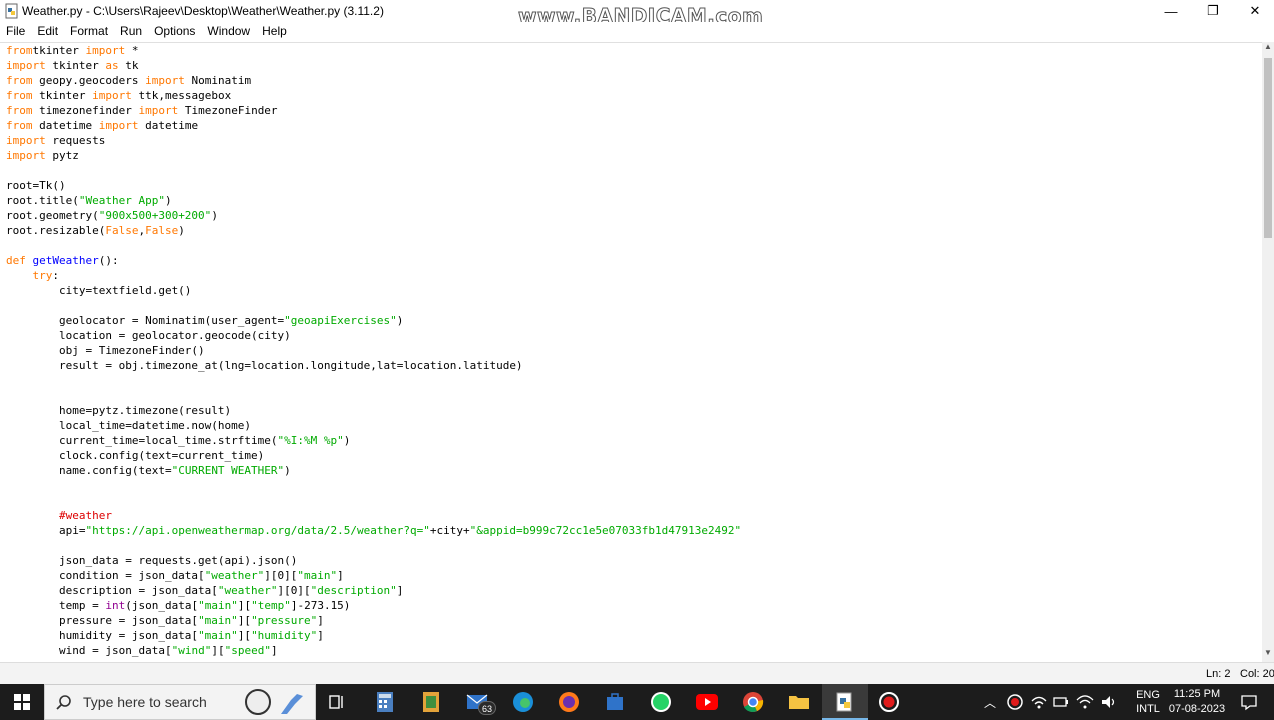  I want to click on whatsapp-icon, so click(661, 702).